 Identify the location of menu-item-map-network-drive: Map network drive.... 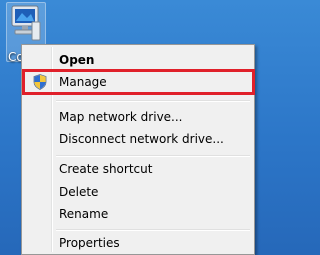
(138, 117).